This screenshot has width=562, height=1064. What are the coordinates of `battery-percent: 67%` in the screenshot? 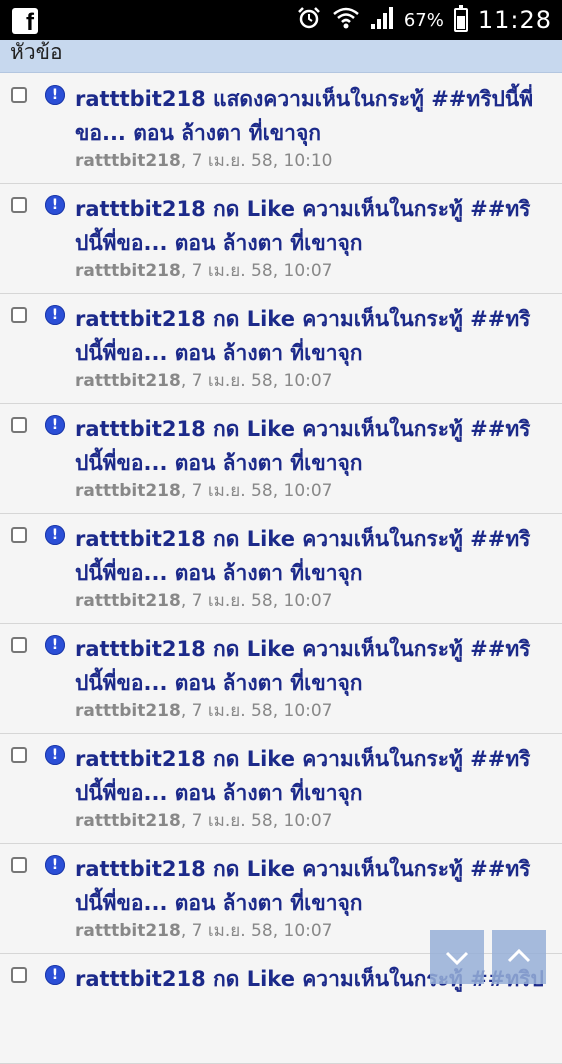 It's located at (423, 20).